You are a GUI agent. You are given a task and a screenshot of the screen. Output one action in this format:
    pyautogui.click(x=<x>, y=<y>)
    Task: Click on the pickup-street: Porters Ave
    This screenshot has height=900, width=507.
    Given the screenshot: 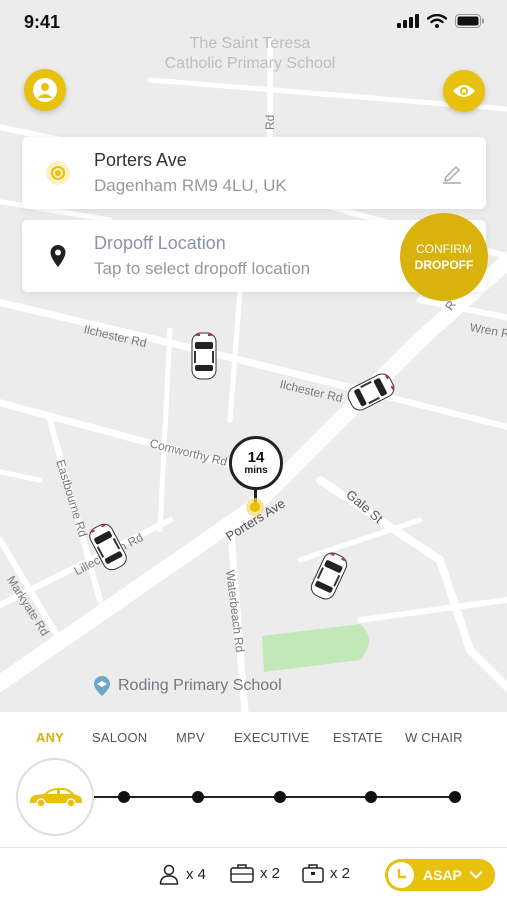 What is the action you would take?
    pyautogui.click(x=140, y=160)
    